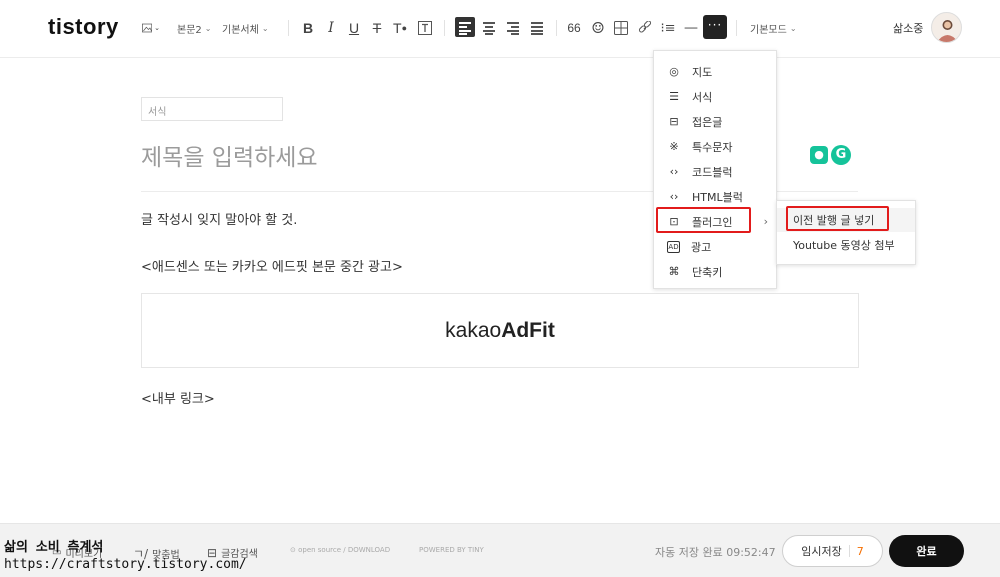 This screenshot has height=577, width=1000. What do you see at coordinates (425, 28) in the screenshot?
I see `text-background-icon` at bounding box center [425, 28].